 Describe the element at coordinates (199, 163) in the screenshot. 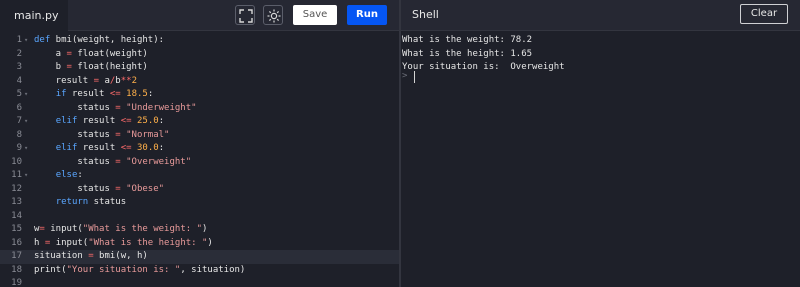

I see `code-line: 10 status = "Overweight"` at that location.